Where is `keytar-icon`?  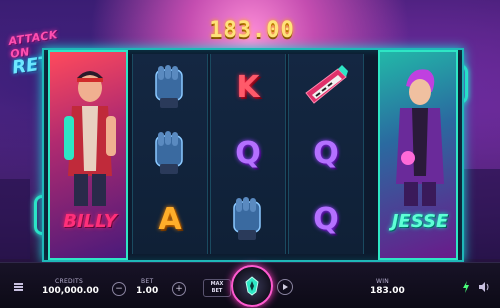 keytar-icon is located at coordinates (326, 84).